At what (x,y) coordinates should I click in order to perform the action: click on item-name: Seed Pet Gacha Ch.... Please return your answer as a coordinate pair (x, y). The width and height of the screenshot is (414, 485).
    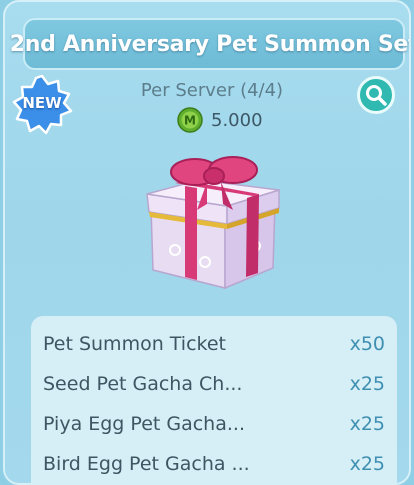
    Looking at the image, I should click on (143, 384).